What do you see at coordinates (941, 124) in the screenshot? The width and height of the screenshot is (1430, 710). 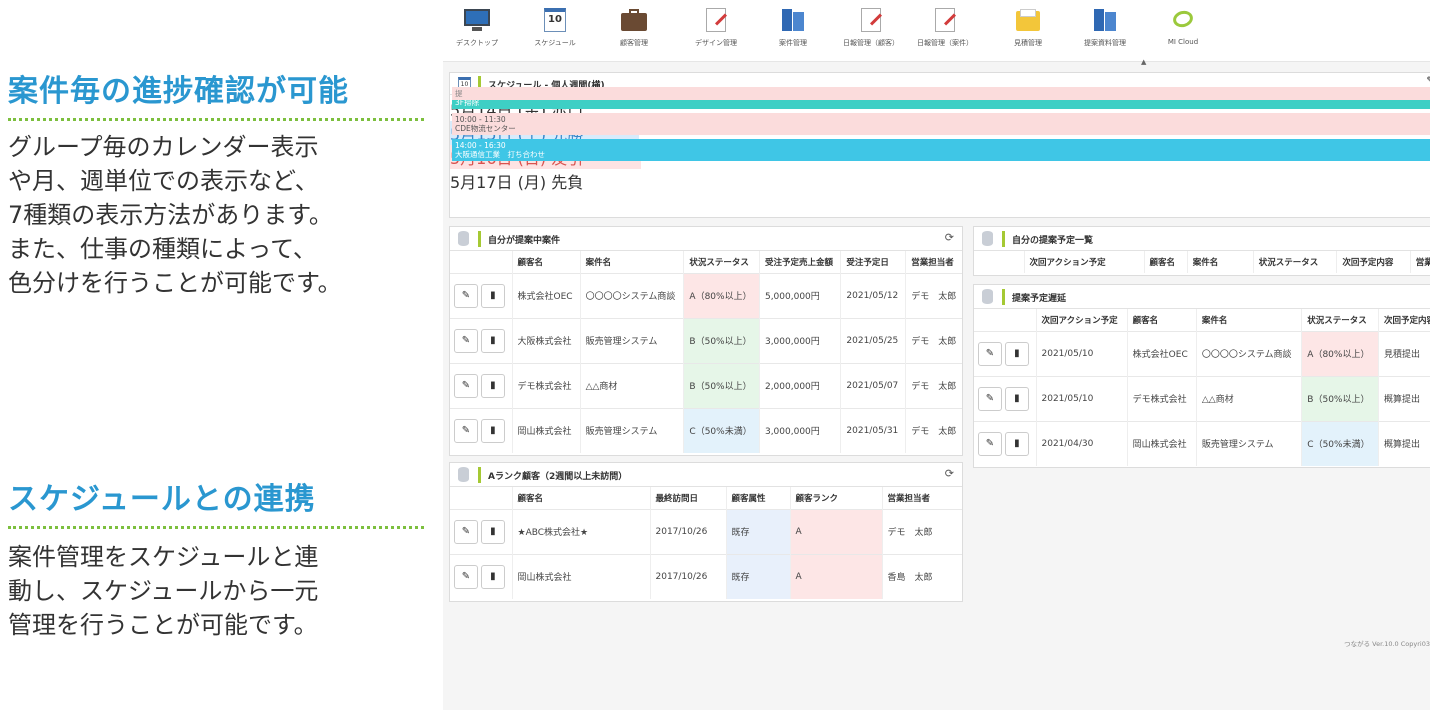 I see `event: 10:00 - 11:30 CDE物流センター` at bounding box center [941, 124].